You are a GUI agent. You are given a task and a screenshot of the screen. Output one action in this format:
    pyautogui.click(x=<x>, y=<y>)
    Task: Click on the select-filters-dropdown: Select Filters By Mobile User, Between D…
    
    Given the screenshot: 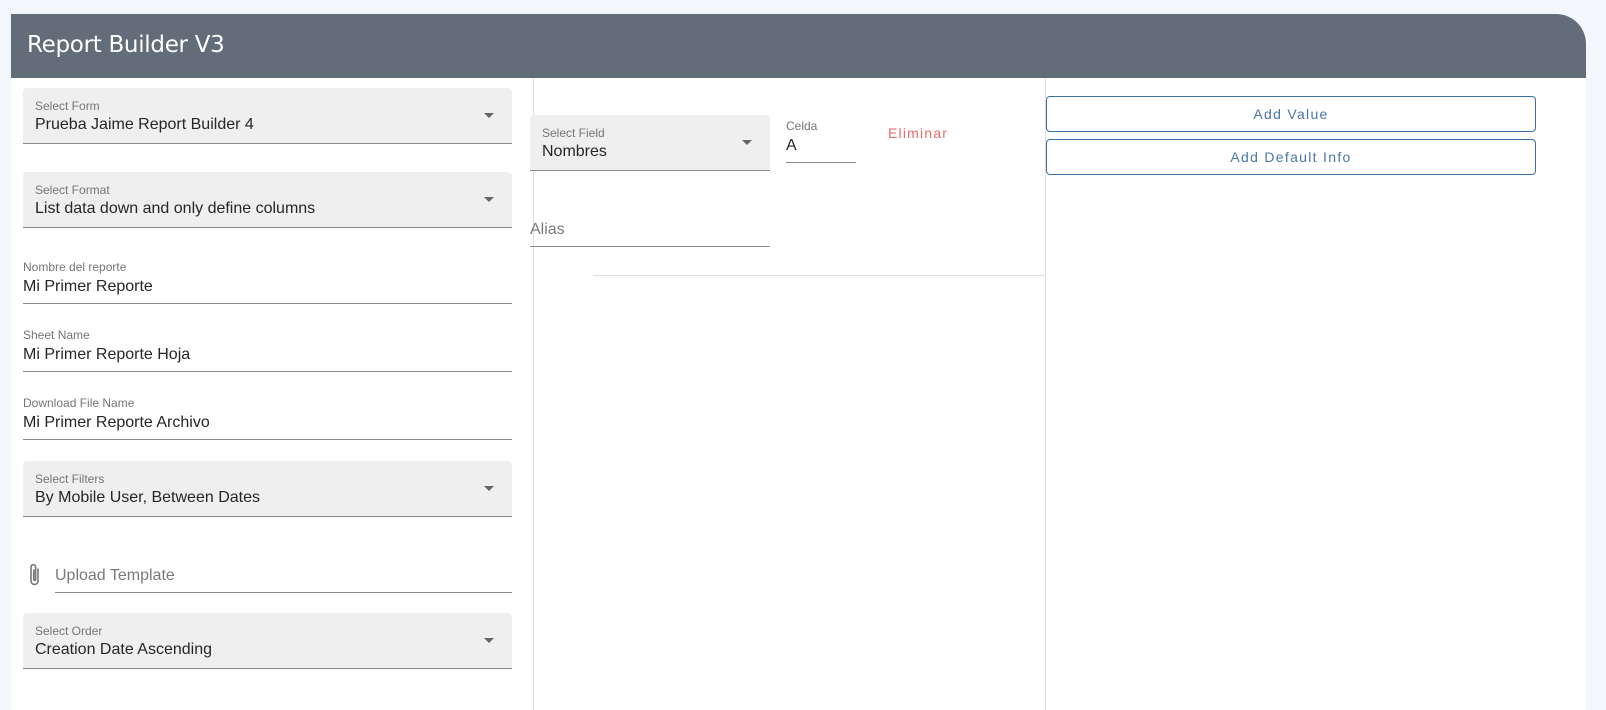 What is the action you would take?
    pyautogui.click(x=267, y=489)
    